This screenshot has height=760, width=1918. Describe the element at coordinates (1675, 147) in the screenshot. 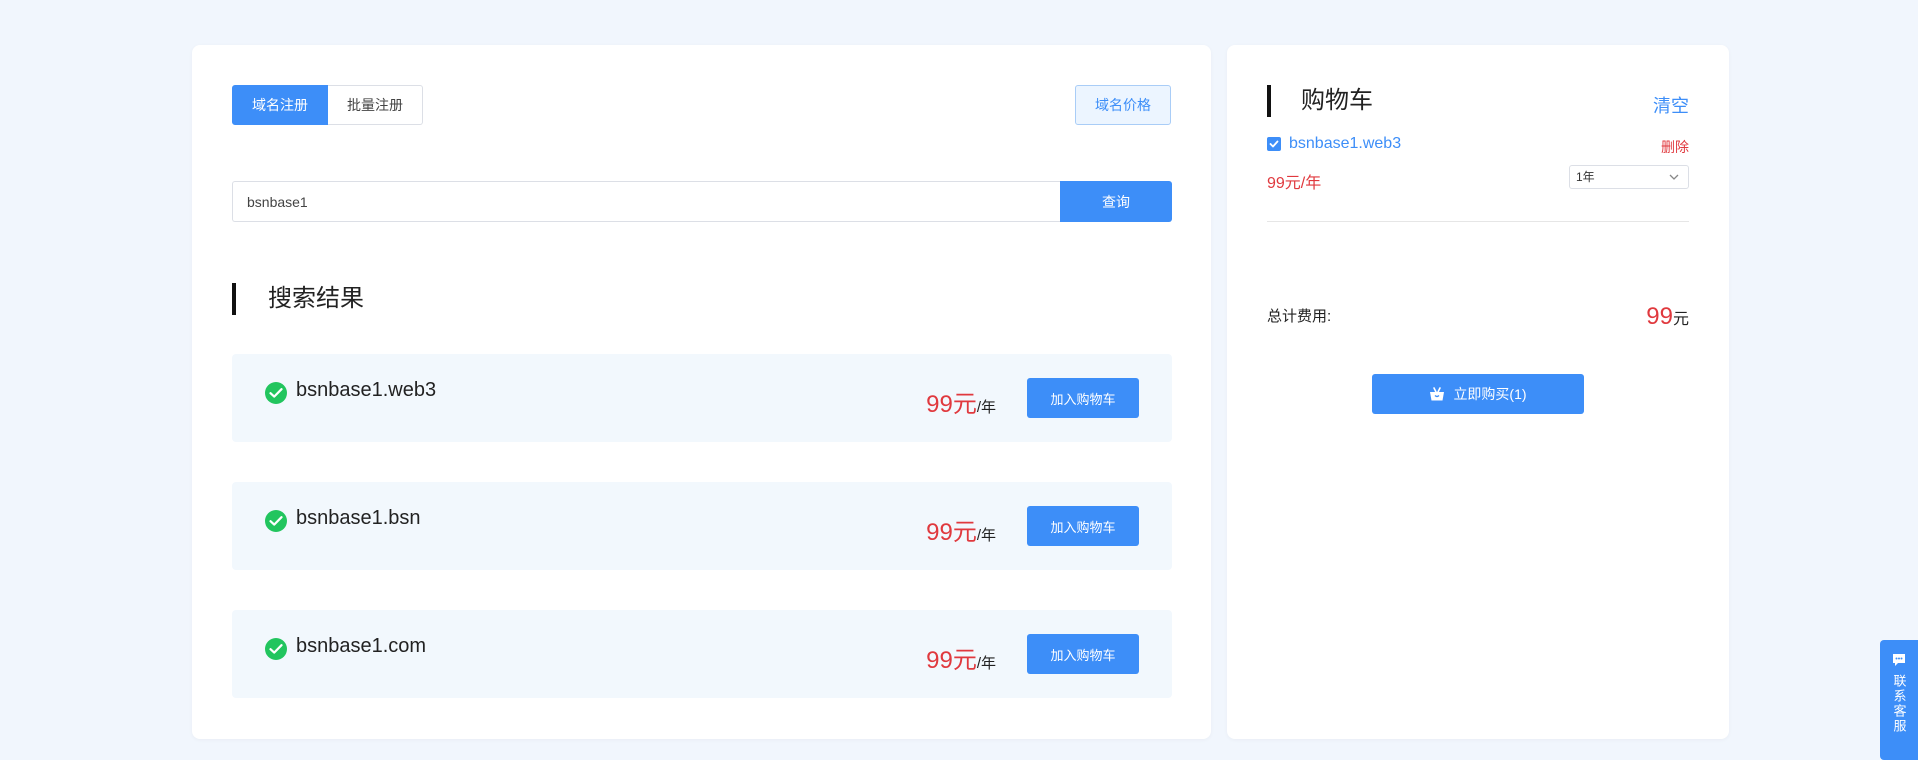

I see `delete-cart-item-link: 删除` at that location.